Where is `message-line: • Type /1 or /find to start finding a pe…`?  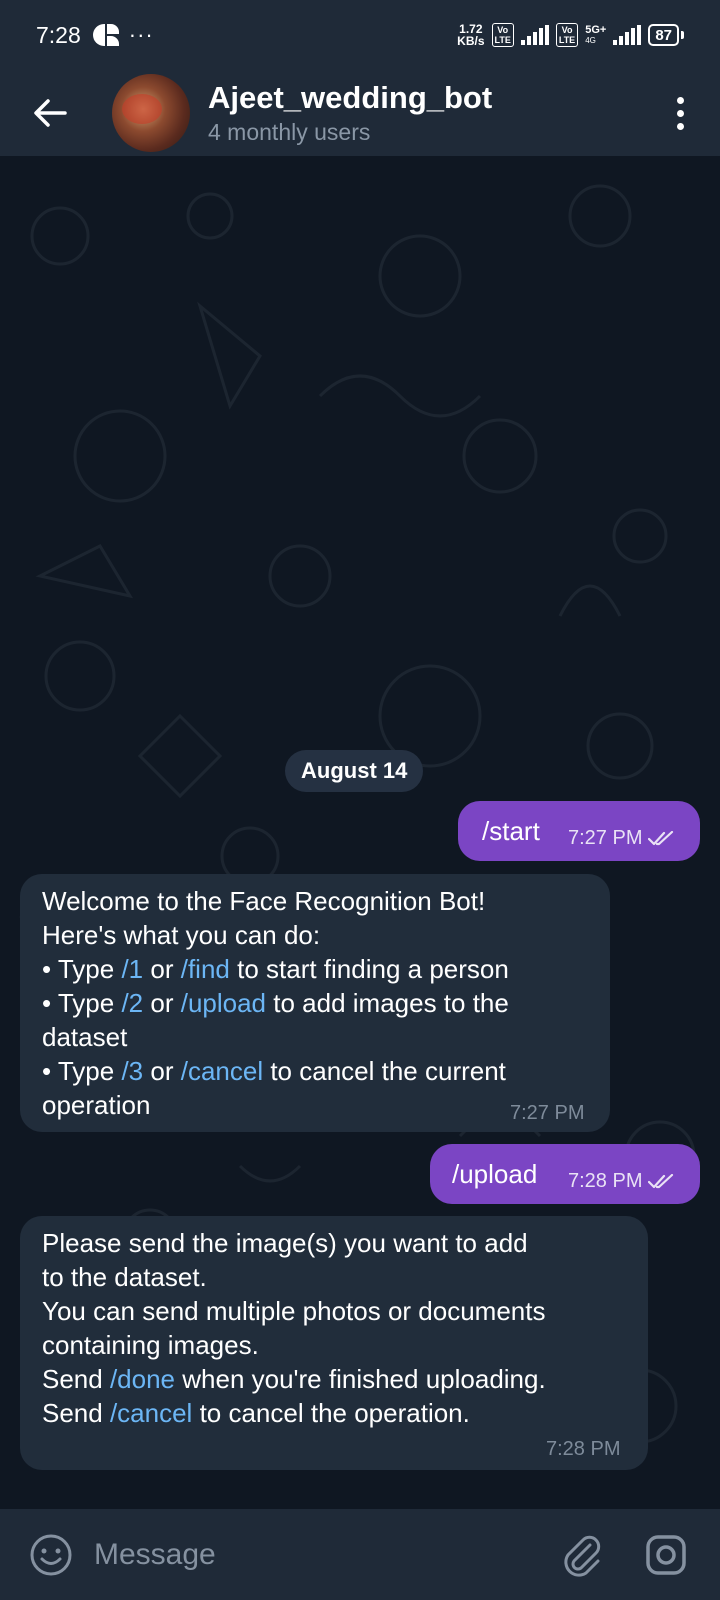 message-line: • Type /1 or /find to start finding a pe… is located at coordinates (322, 969).